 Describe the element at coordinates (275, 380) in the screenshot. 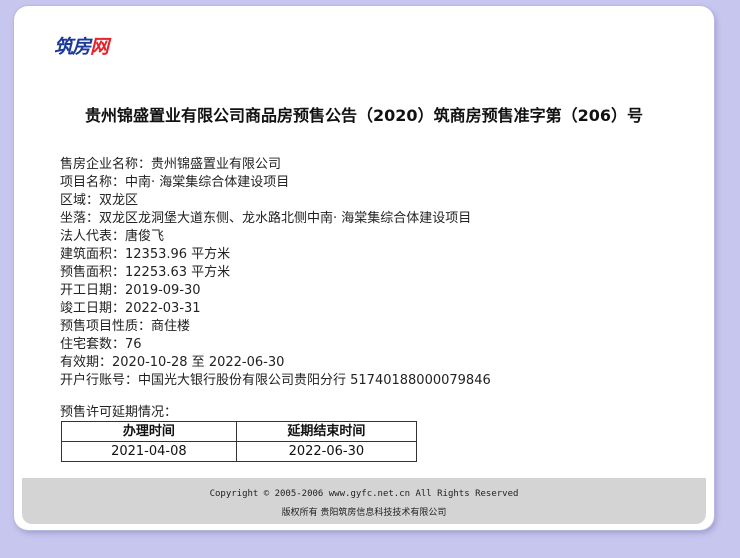

I see `info-row-bank-account: 开户行账号：中国光大银行股份有限公司贵阳分行 51740188000079846` at that location.